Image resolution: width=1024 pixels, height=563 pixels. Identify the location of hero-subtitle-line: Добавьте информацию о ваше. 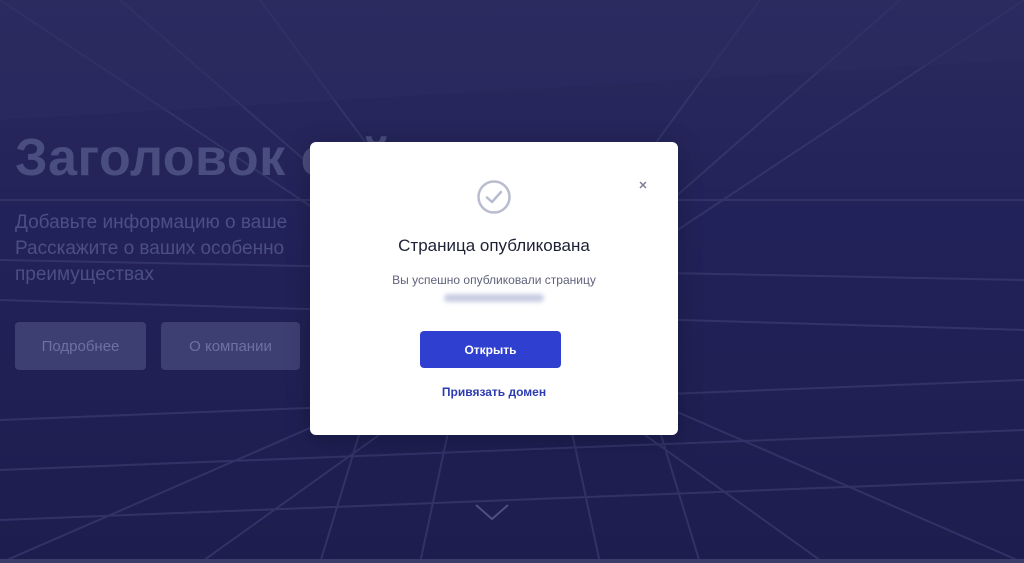
(151, 222).